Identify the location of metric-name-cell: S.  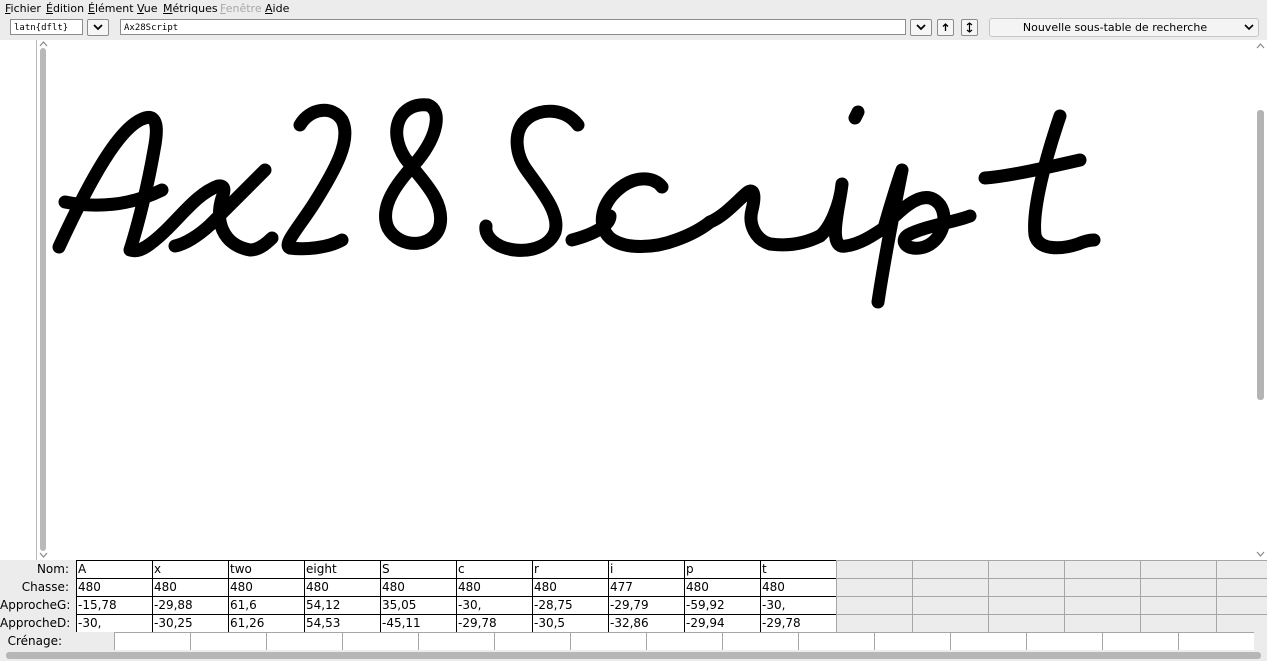
(418, 569).